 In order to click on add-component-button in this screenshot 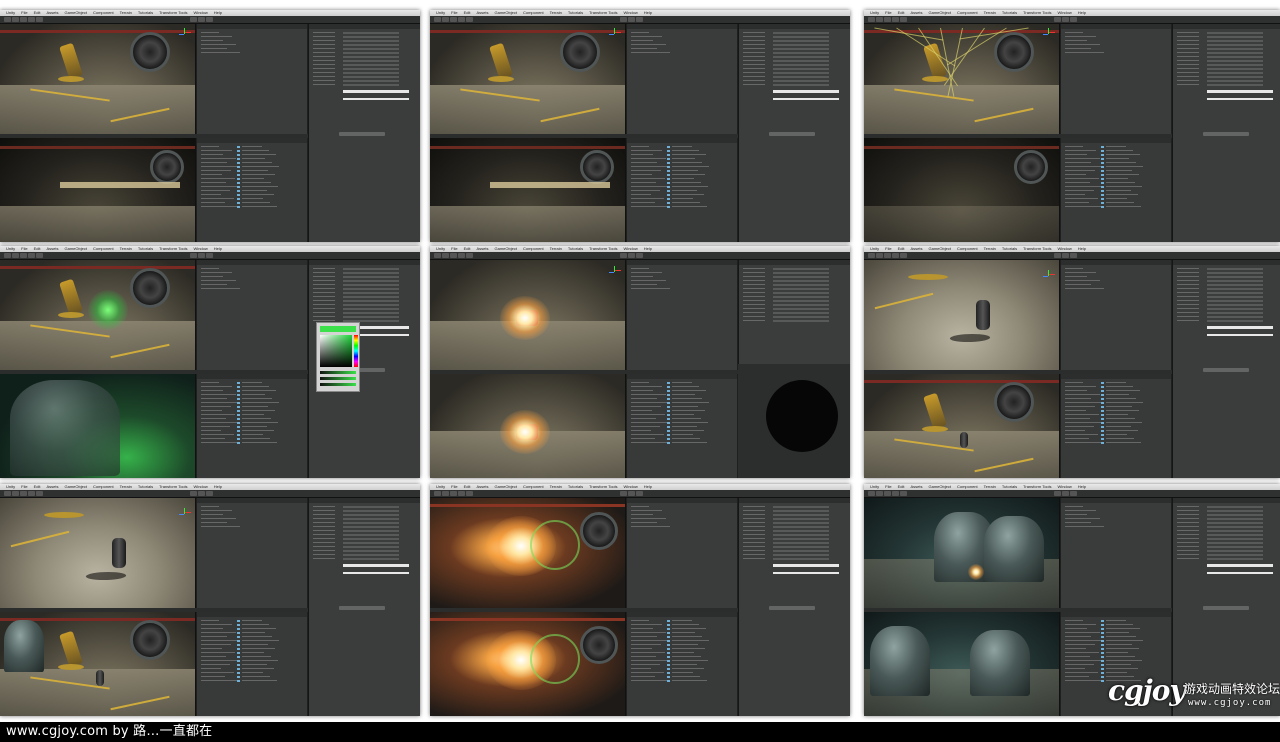, I will do `click(792, 608)`.